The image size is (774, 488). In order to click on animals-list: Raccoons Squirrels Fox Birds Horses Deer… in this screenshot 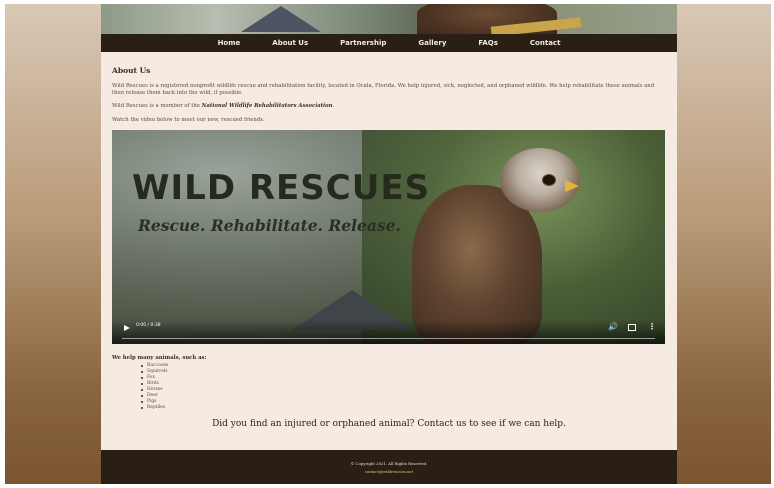, I will do `click(154, 387)`.